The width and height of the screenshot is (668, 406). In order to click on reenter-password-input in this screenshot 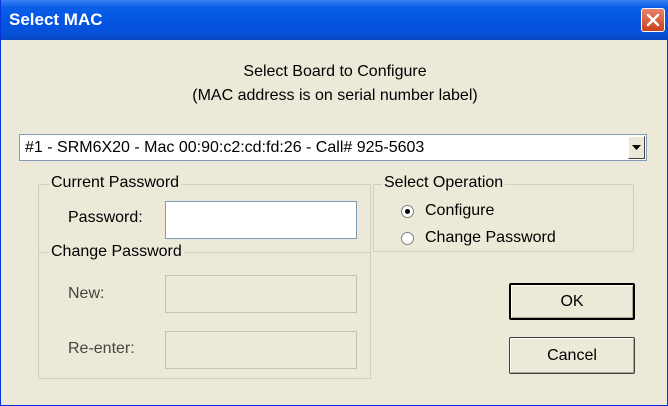, I will do `click(261, 350)`.